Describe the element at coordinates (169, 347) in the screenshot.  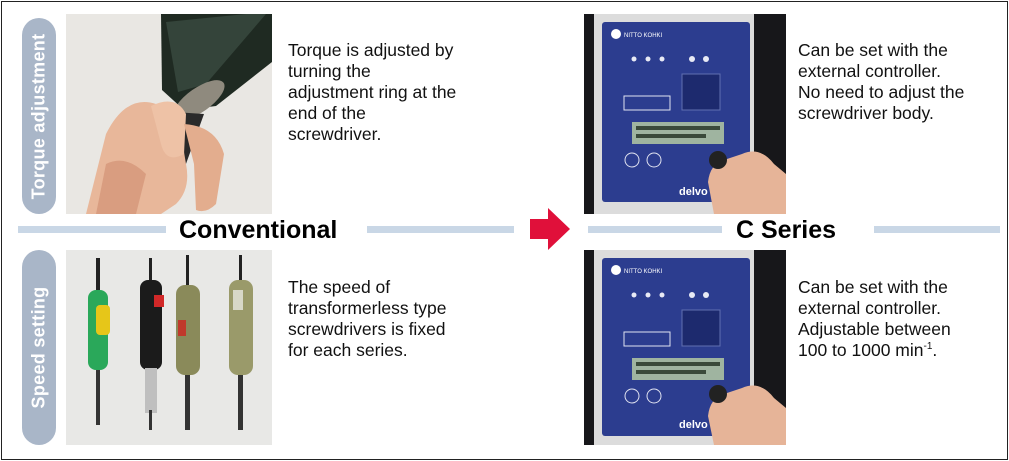
I see `screwdriver-lineup-photo` at that location.